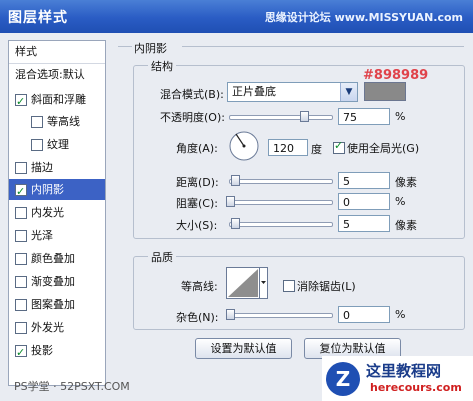 Image resolution: width=473 pixels, height=401 pixels. I want to click on color-hex-annotation: #898989, so click(396, 75).